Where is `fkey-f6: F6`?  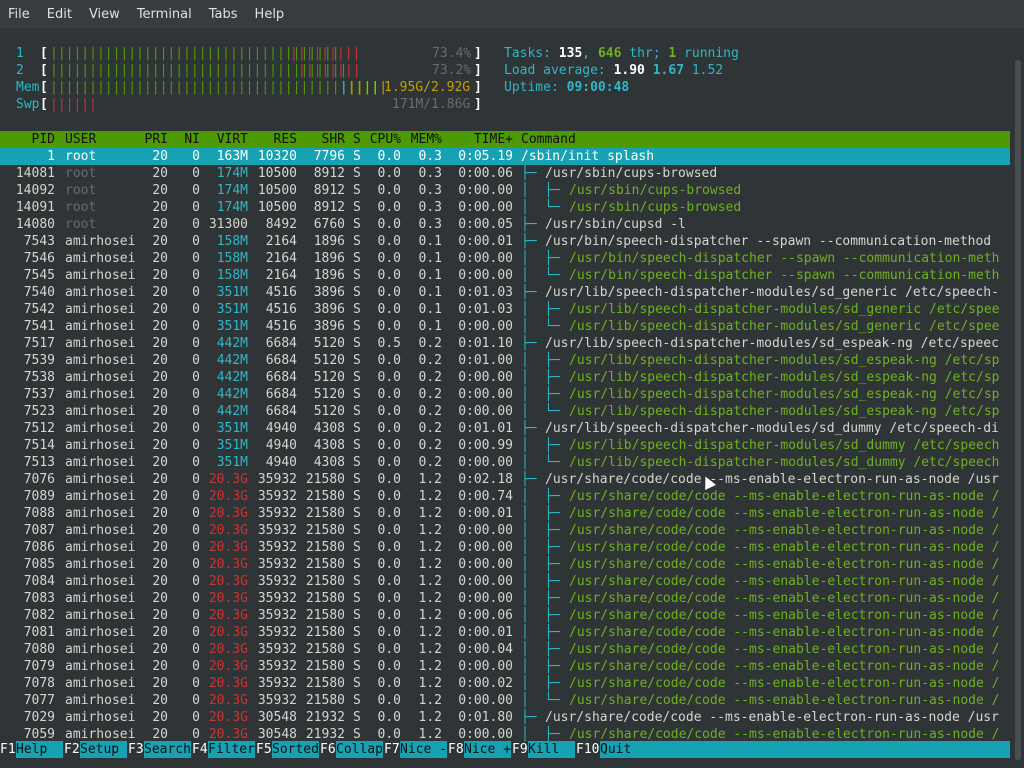
fkey-f6: F6 is located at coordinates (328, 749).